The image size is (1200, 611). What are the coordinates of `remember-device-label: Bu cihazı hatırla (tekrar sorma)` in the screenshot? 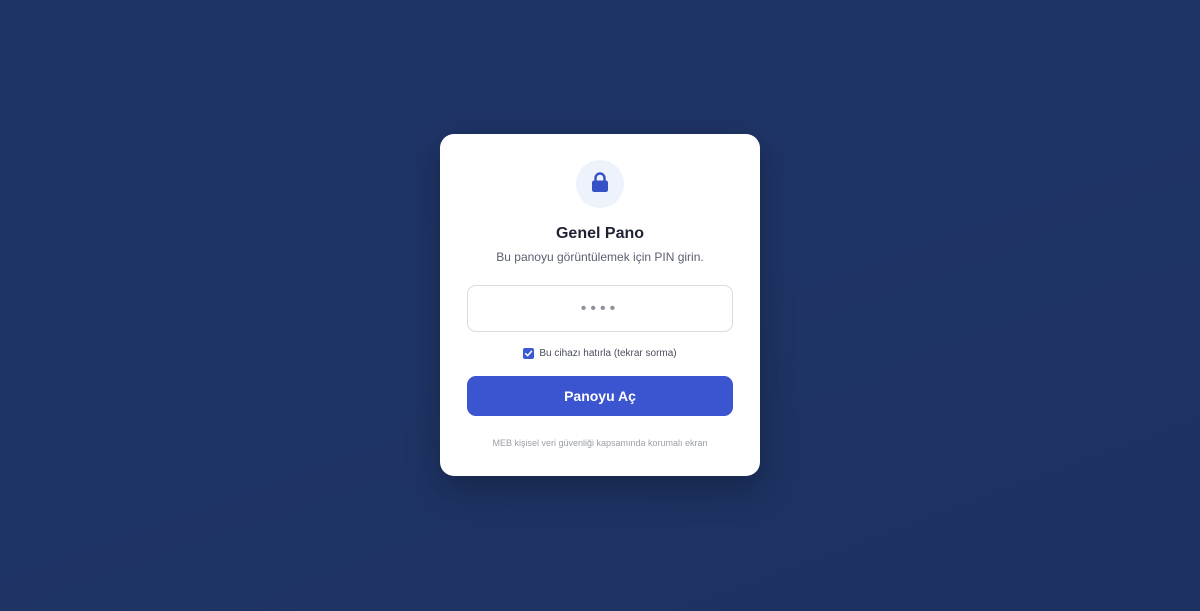 It's located at (608, 353).